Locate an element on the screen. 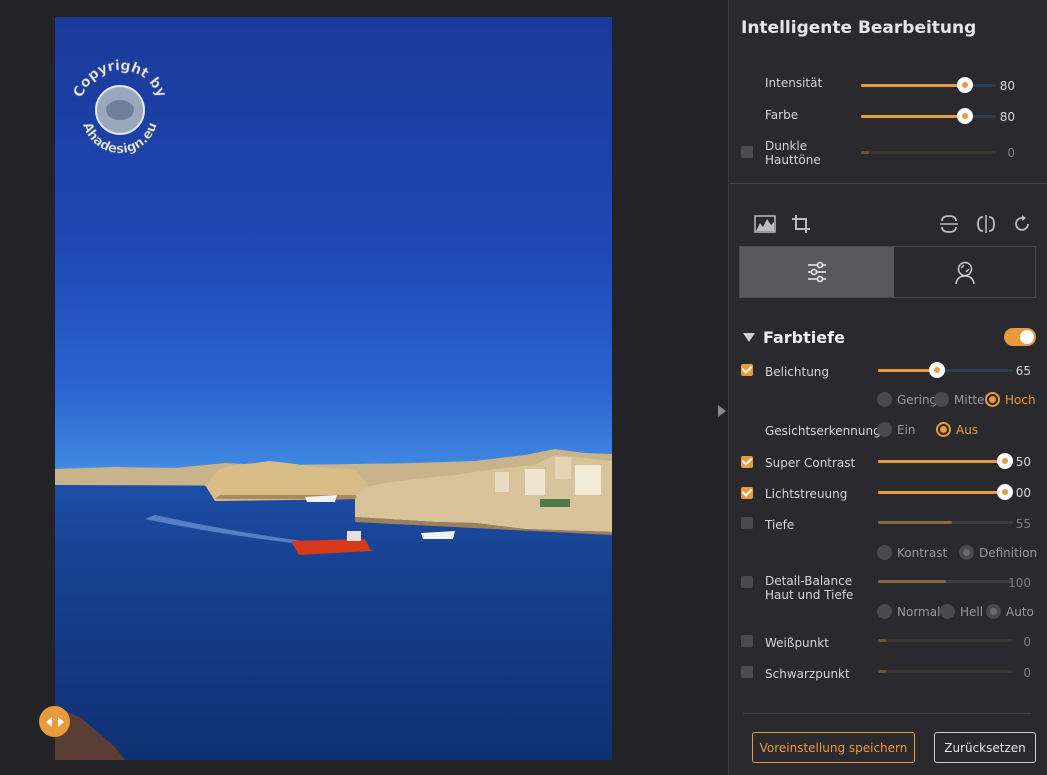  dark-skin-label-line1: Dunkle is located at coordinates (786, 146).